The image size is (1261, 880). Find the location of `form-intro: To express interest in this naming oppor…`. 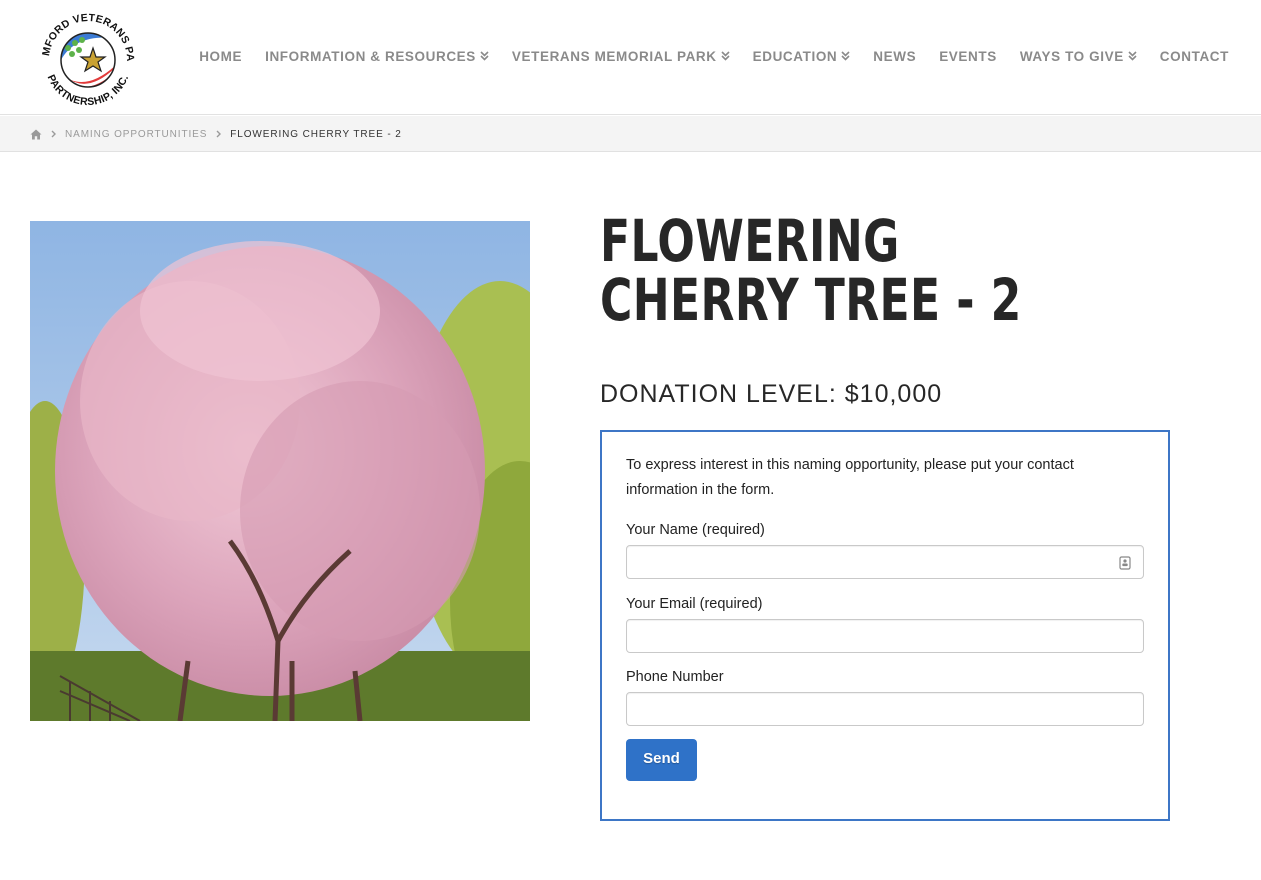

form-intro: To express interest in this naming oppor… is located at coordinates (850, 477).